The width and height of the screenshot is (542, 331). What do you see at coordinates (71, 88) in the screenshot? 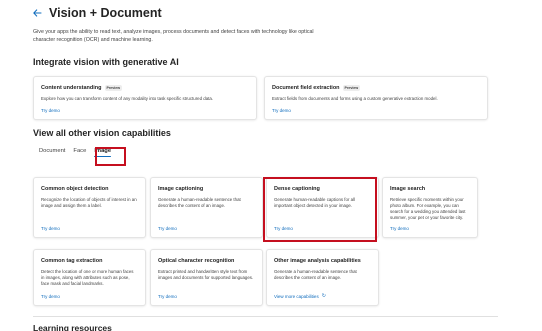
I see `card-title-text: Content understanding` at bounding box center [71, 88].